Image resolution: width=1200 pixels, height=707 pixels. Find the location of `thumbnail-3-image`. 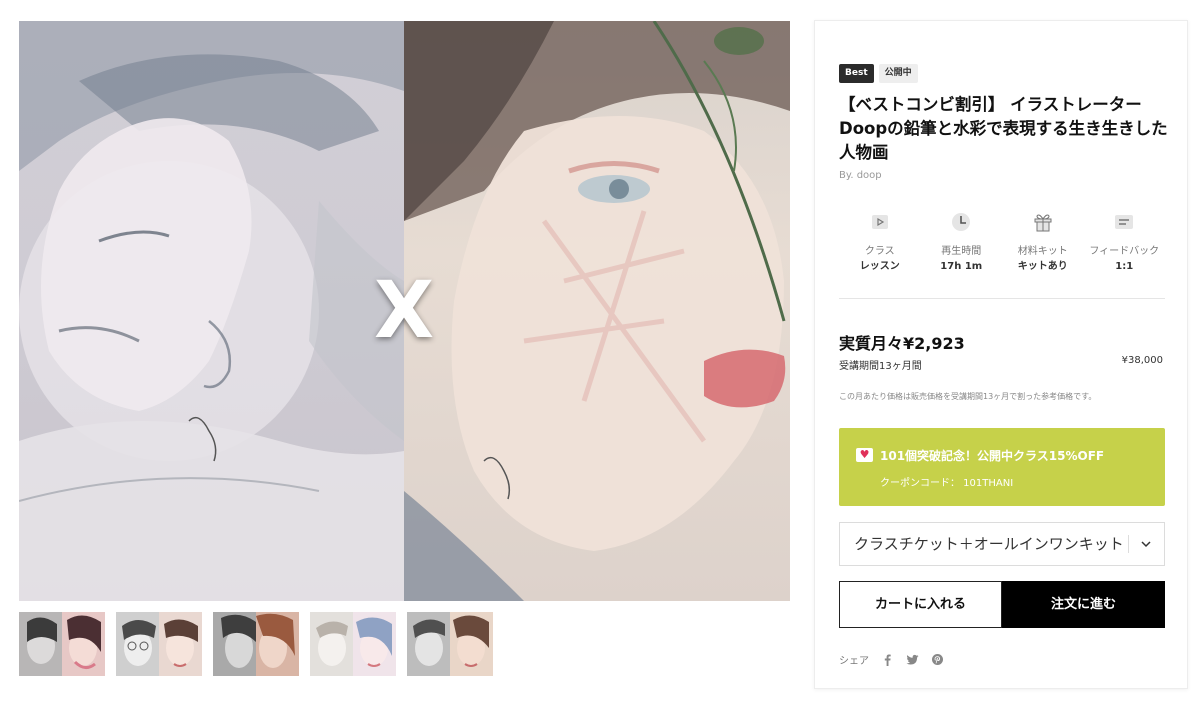

thumbnail-3-image is located at coordinates (256, 644).